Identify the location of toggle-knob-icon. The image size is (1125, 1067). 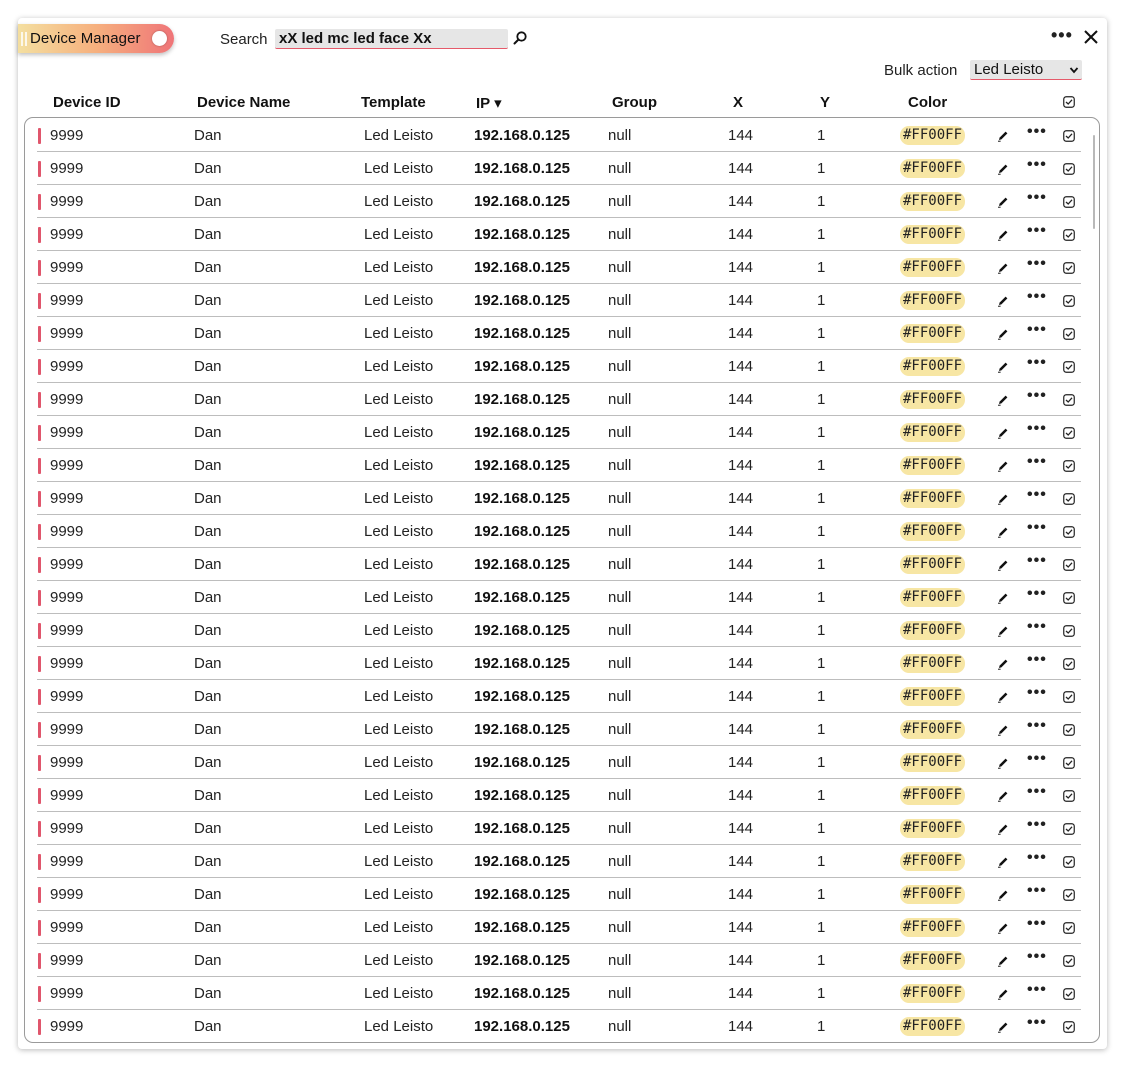
(159, 38).